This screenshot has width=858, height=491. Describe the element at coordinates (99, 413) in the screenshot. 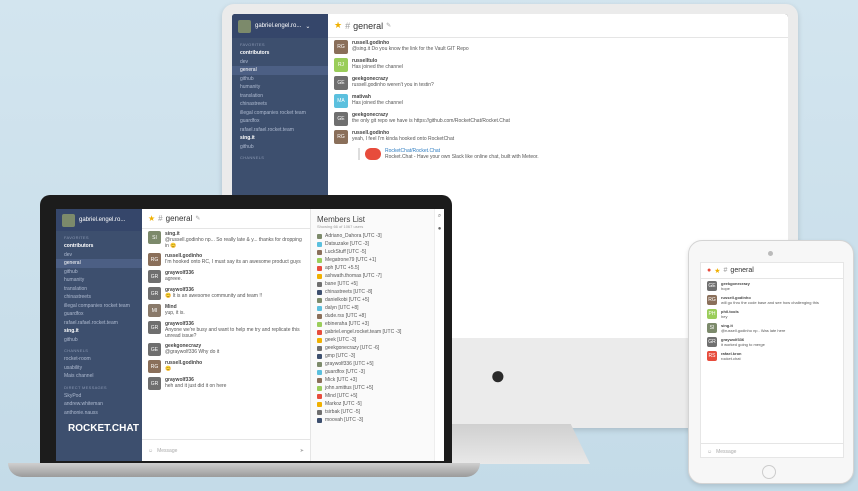

I see `dm-item: anthonie.nauss` at that location.